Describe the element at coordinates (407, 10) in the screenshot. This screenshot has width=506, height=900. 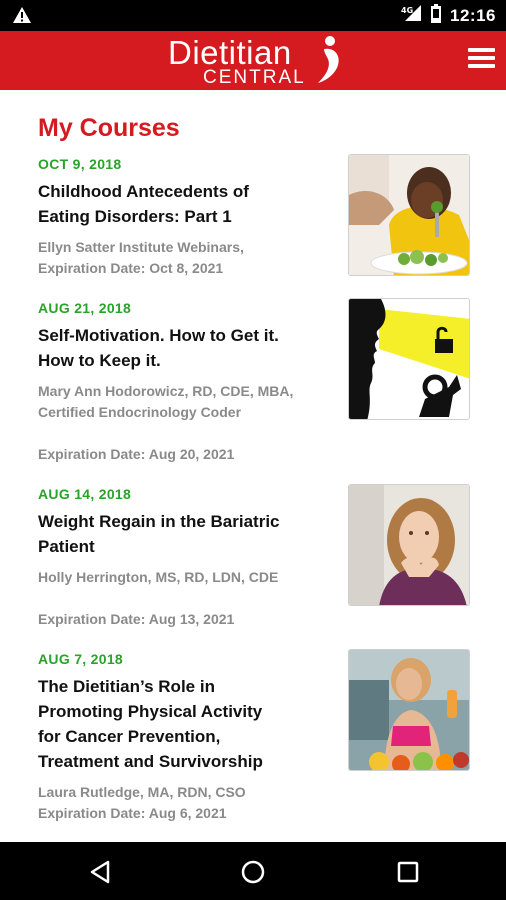
I see `svg-text: 4G` at that location.